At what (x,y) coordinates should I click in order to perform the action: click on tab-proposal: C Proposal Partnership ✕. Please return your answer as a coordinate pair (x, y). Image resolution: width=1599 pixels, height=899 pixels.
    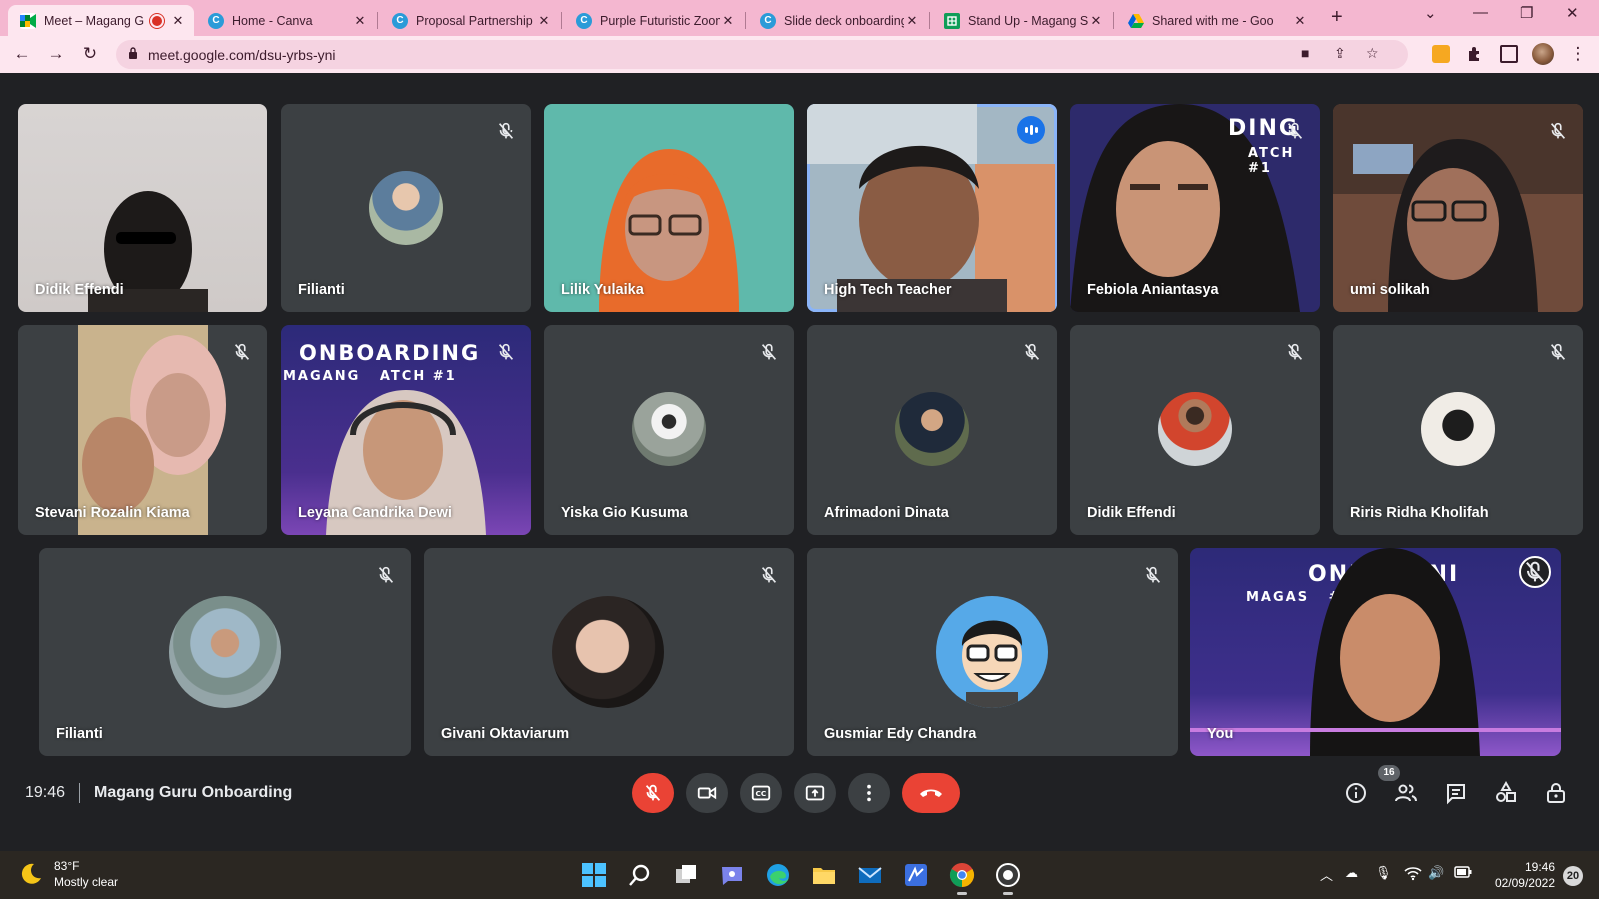
    Looking at the image, I should click on (470, 20).